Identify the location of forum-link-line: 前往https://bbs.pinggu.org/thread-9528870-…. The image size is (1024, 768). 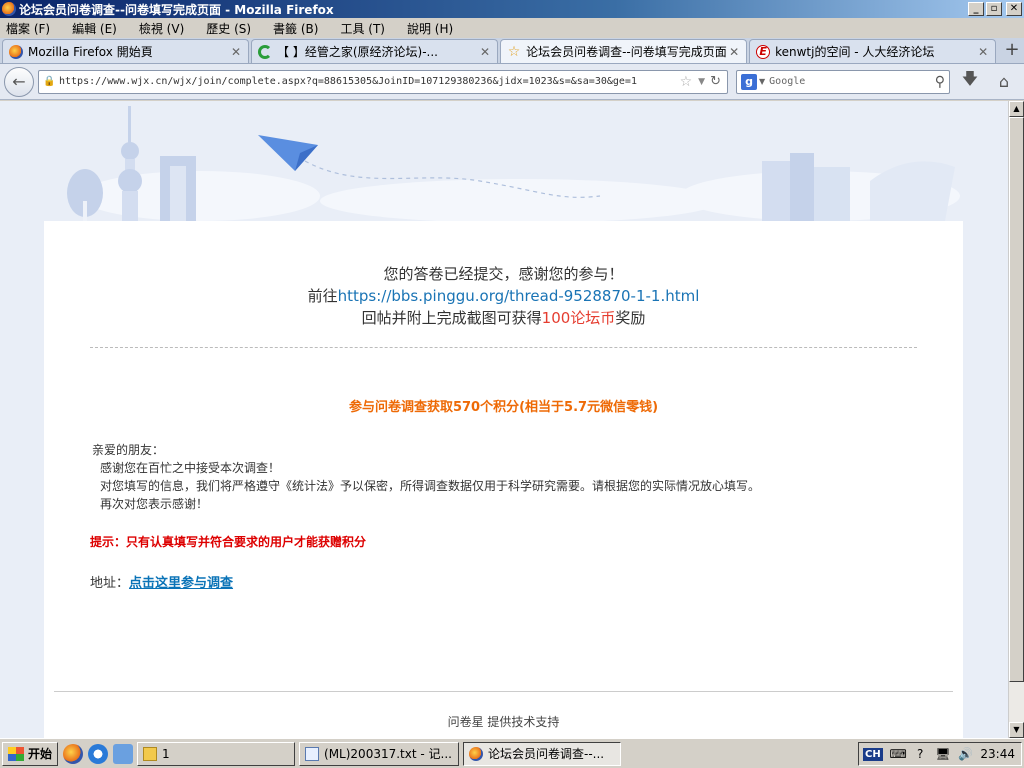
(503, 296).